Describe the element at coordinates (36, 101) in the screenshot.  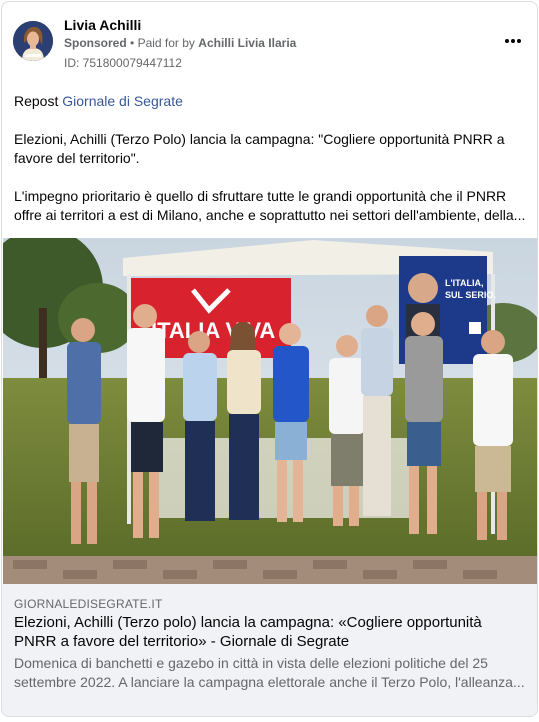
I see `repost-prefix: Repost` at that location.